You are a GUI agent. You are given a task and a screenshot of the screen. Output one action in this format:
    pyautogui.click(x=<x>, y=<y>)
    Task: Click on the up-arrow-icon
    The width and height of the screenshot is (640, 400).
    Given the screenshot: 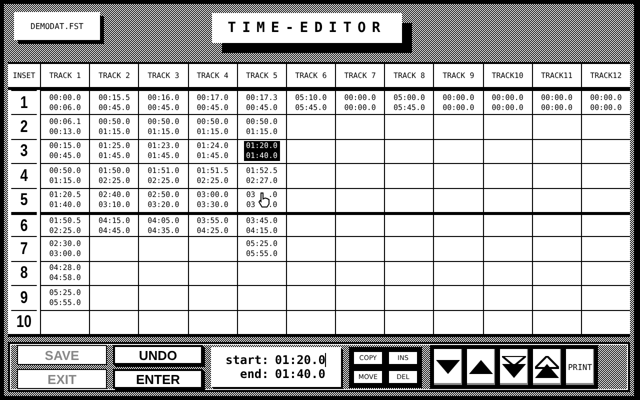 What is the action you would take?
    pyautogui.click(x=481, y=367)
    